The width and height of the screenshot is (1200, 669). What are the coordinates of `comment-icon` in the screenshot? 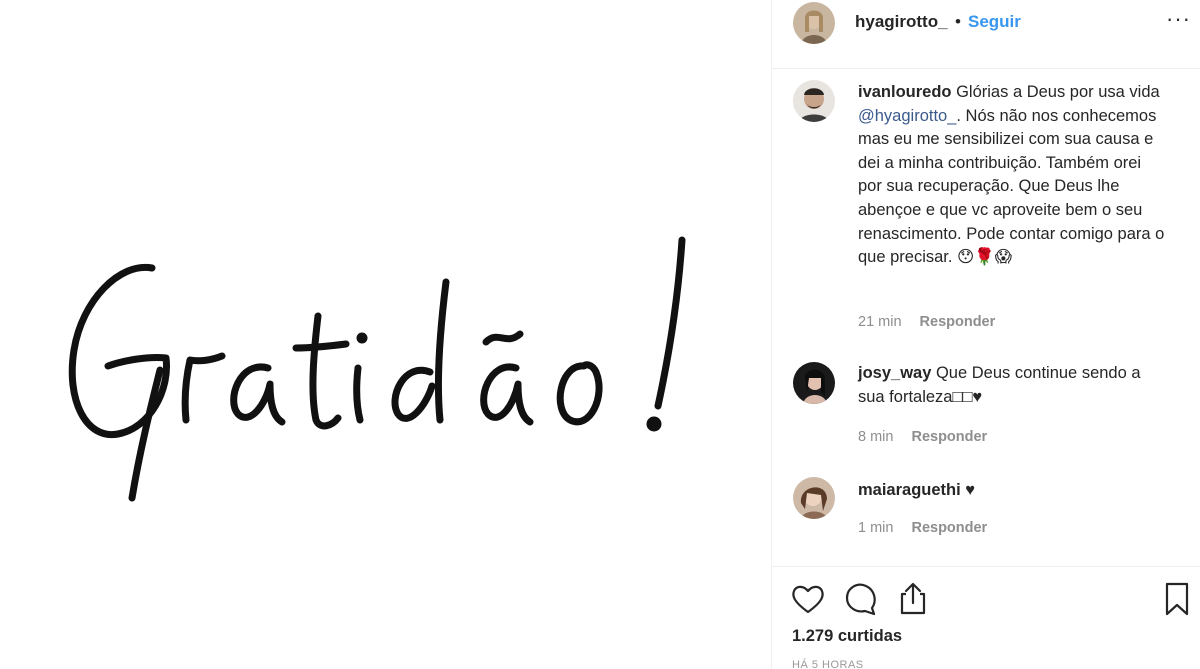 It's located at (861, 601).